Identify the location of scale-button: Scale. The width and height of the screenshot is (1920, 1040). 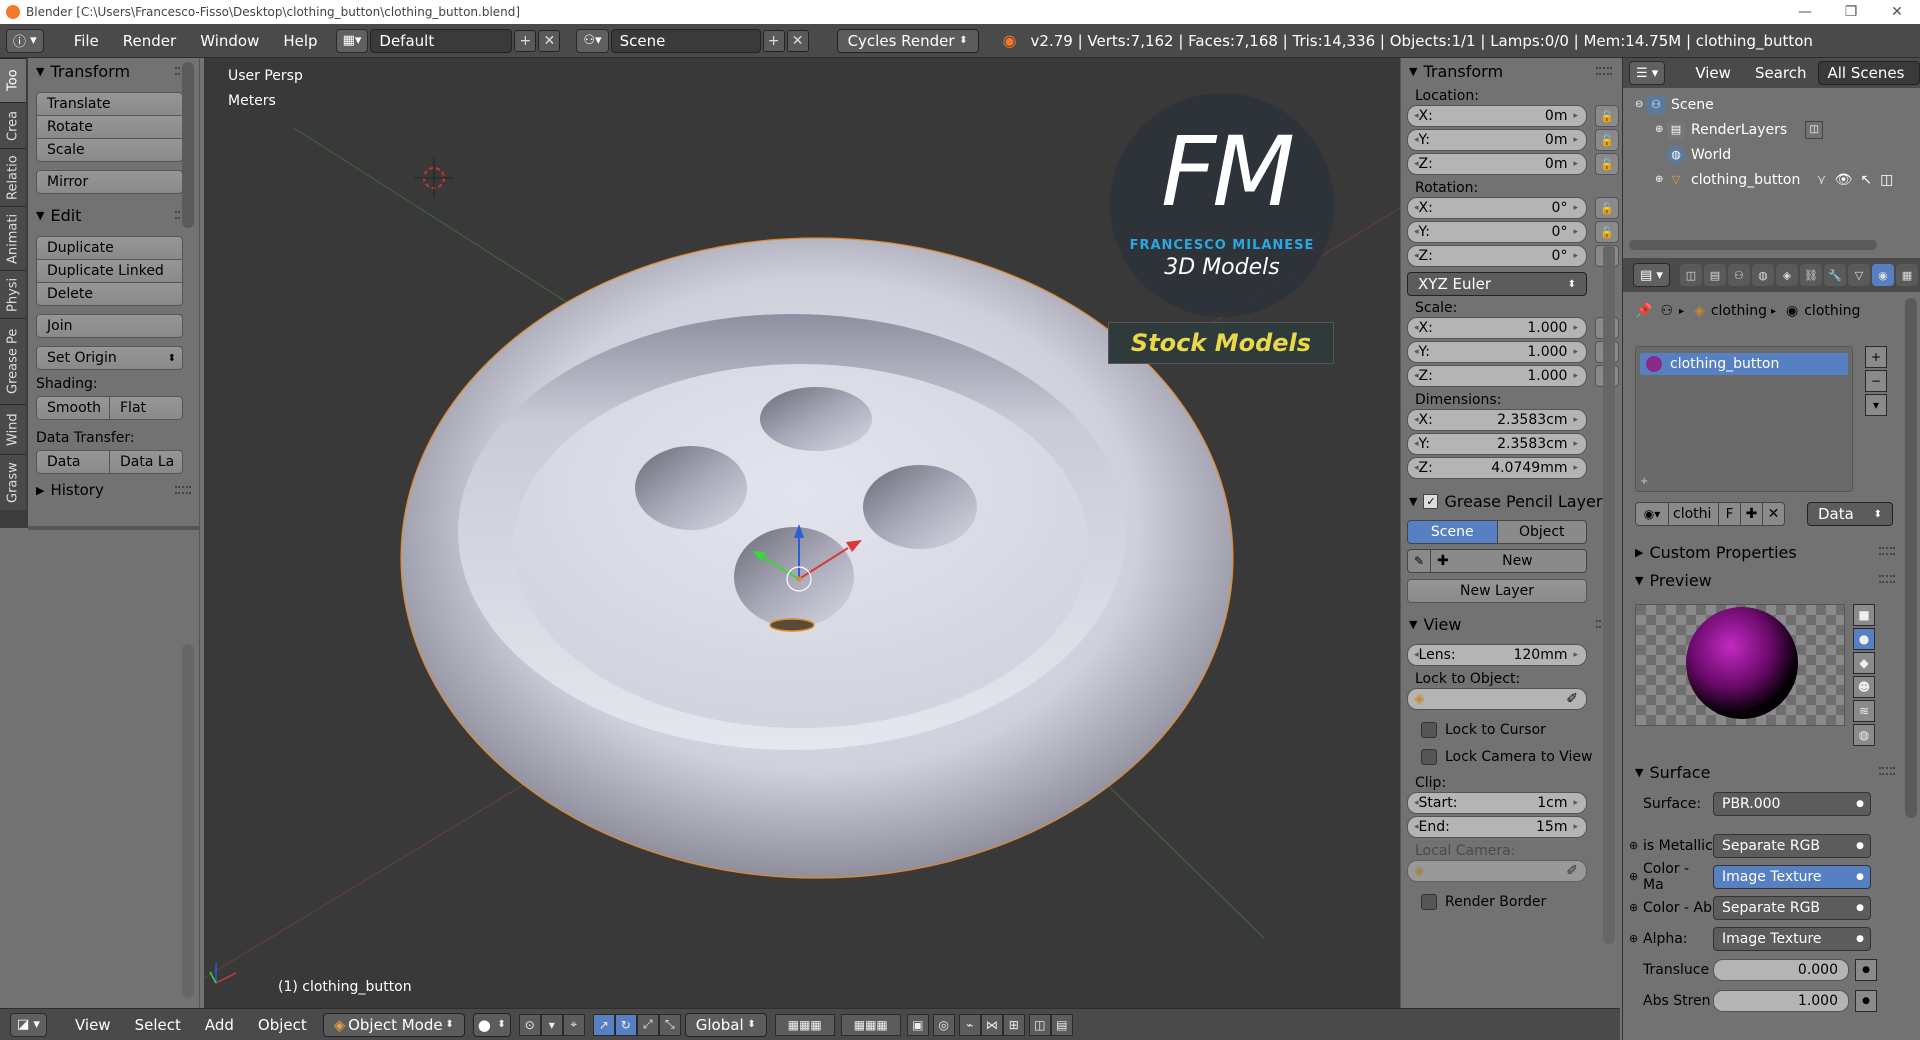
(109, 150).